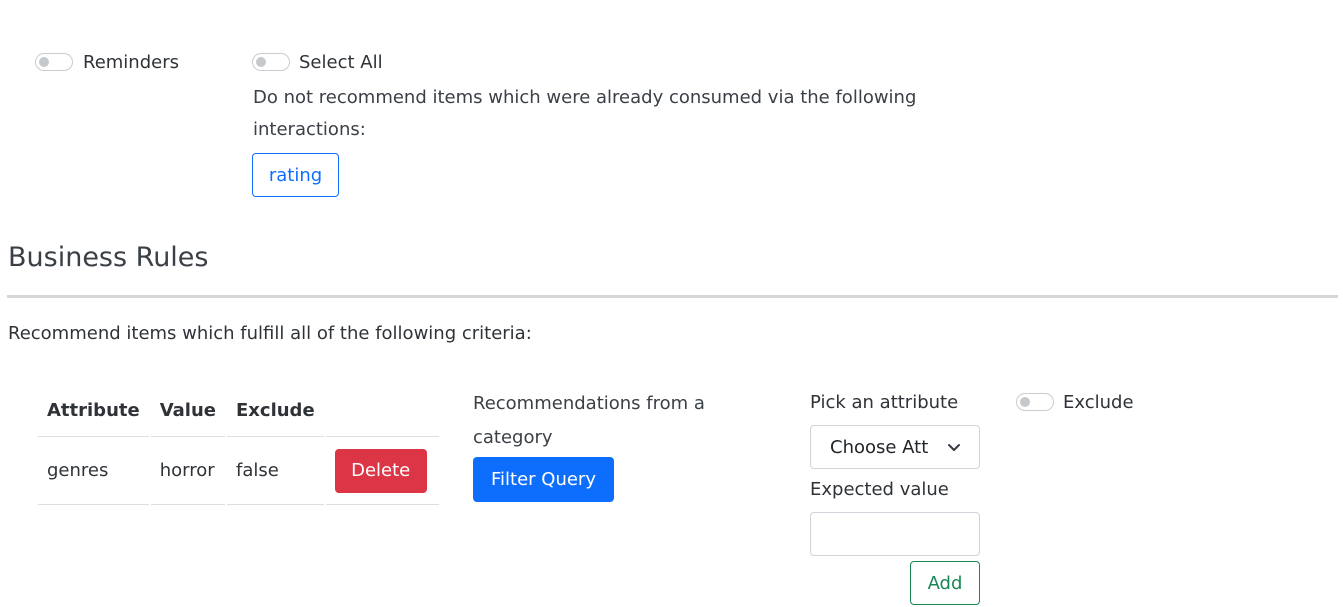 This screenshot has height=607, width=1343. What do you see at coordinates (275, 411) in the screenshot?
I see `column-header-exclude: Exclude` at bounding box center [275, 411].